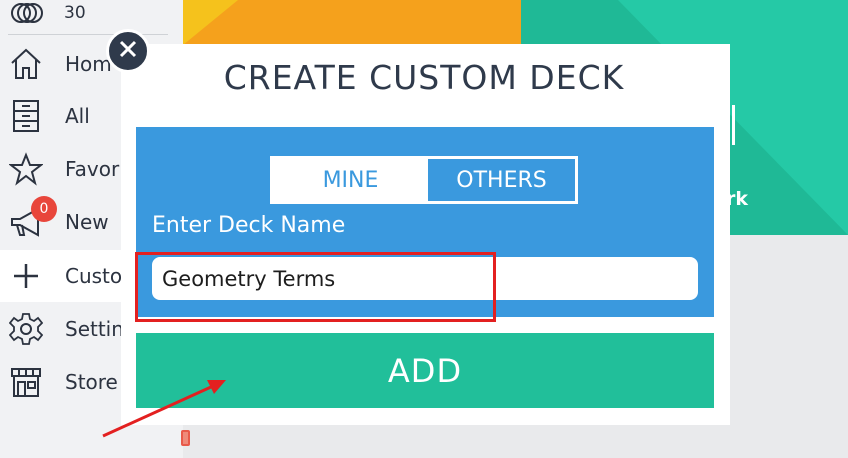  Describe the element at coordinates (501, 180) in the screenshot. I see `segment-others: OTHERS` at that location.